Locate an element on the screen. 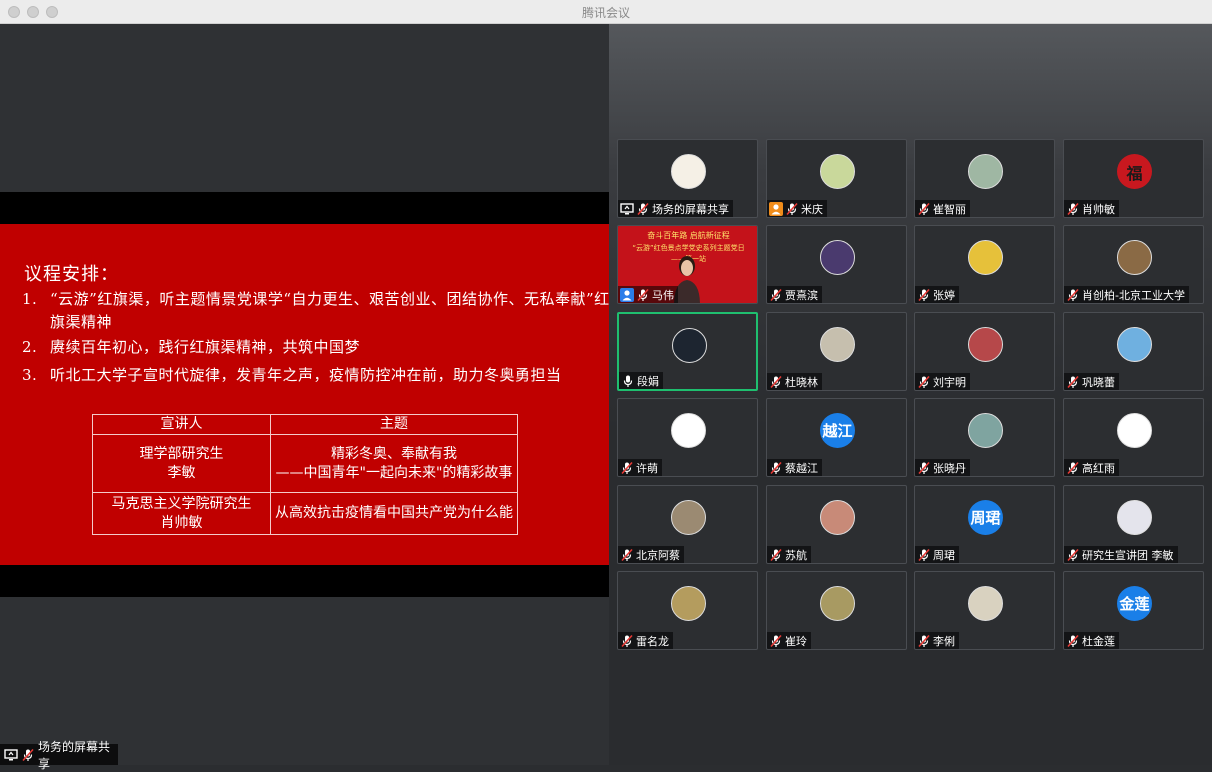 This screenshot has height=772, width=1212. table-header: 宣讲人 is located at coordinates (181, 424).